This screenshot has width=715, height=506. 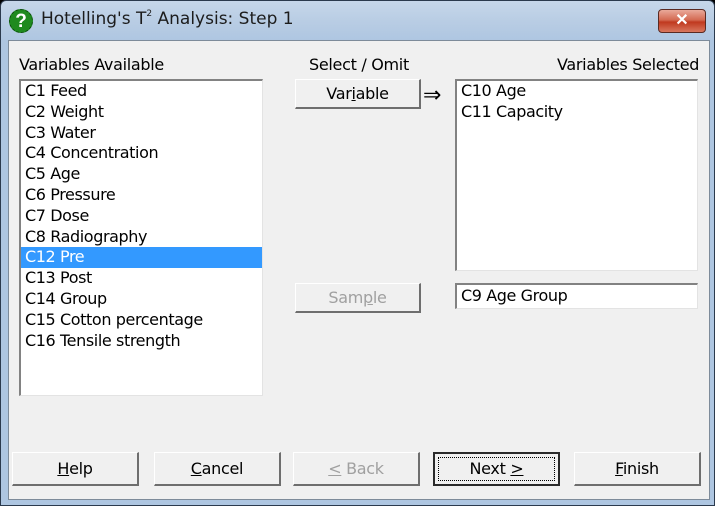 I want to click on title-bar: ? Hotelling's T2 Analysis: Step 1 ✕, so click(x=357, y=20).